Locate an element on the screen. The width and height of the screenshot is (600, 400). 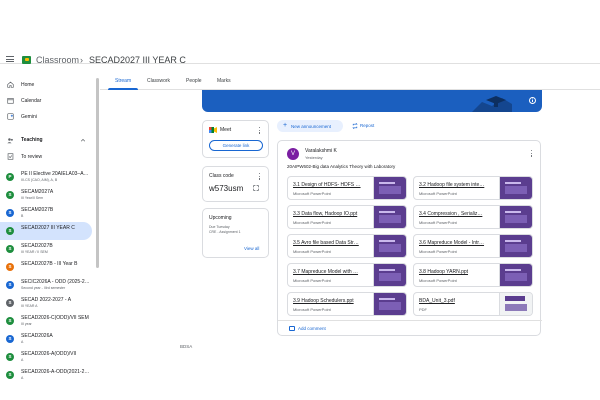
tab-marks: Marks is located at coordinates (224, 81).